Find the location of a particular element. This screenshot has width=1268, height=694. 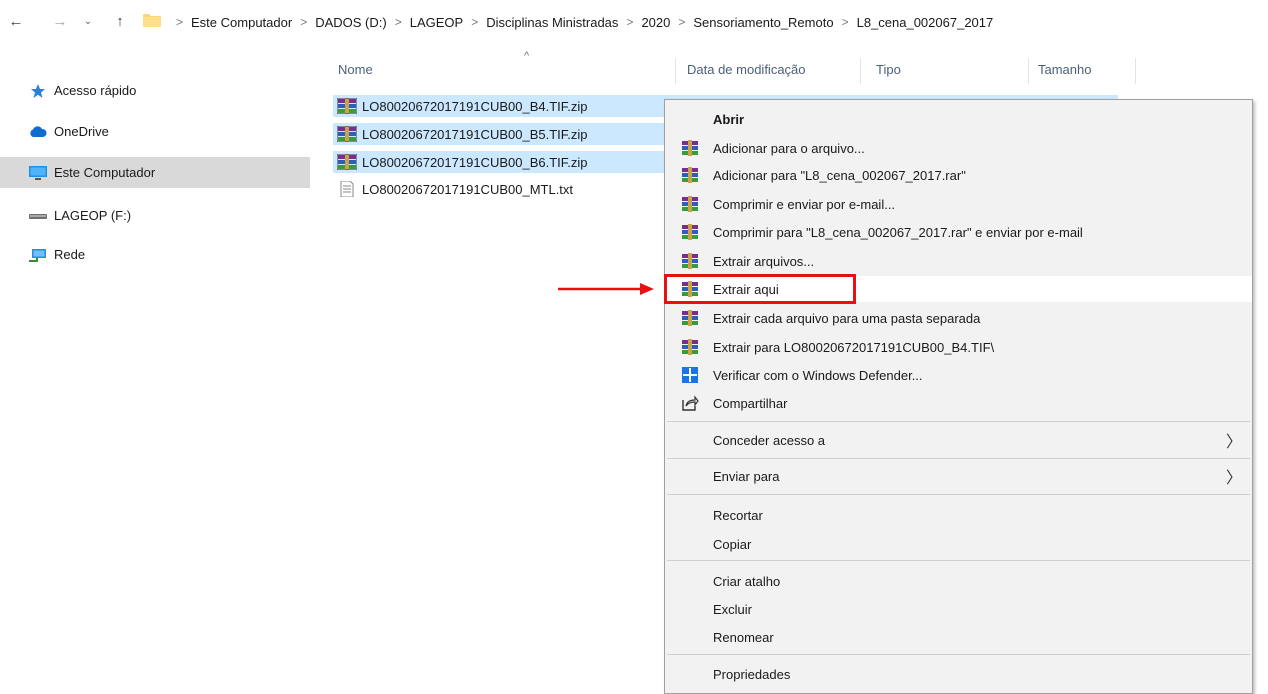

breadcrumb-2020: 2020 is located at coordinates (655, 22).